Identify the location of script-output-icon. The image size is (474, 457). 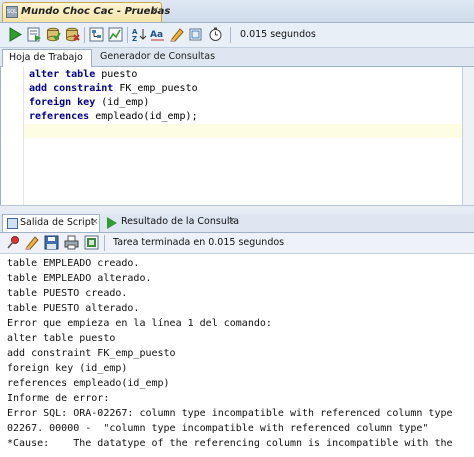
(12, 223).